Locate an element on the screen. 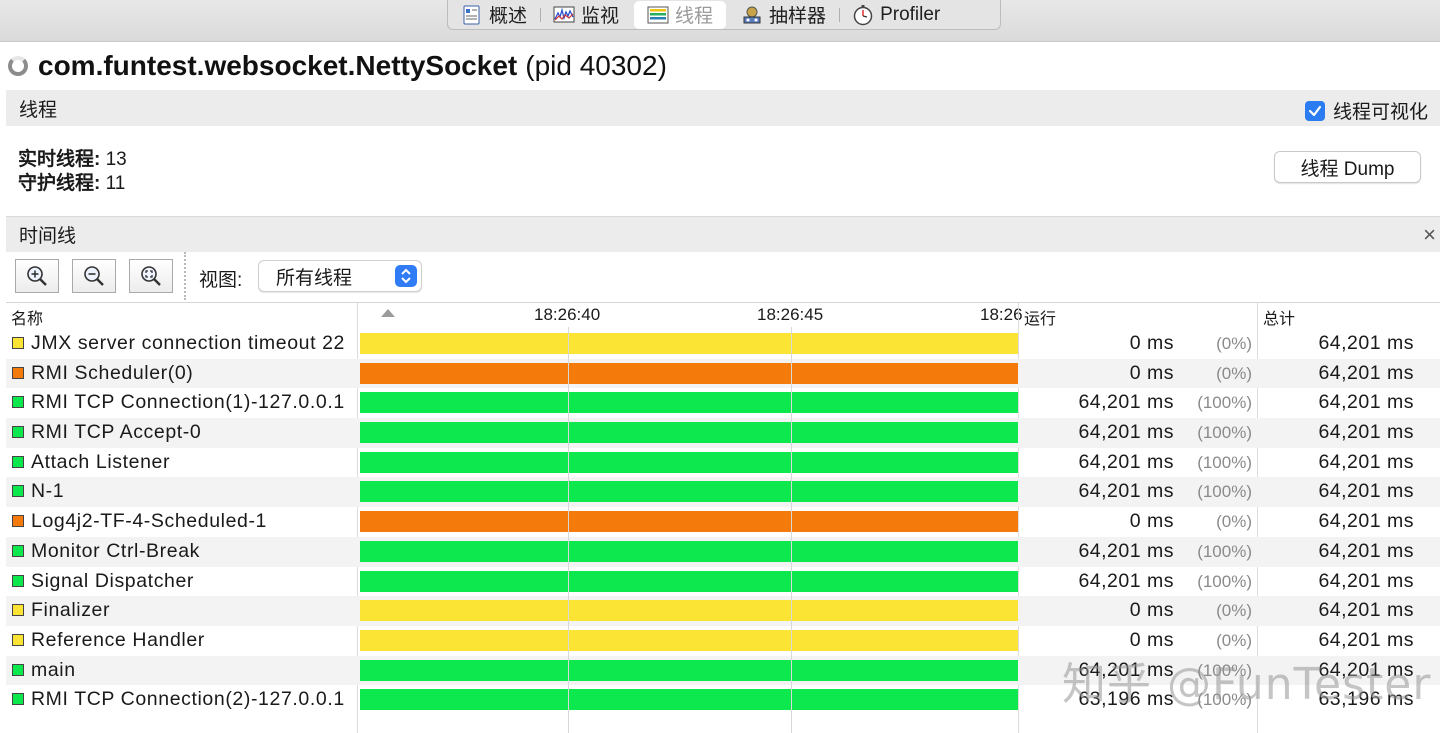 Image resolution: width=1440 pixels, height=733 pixels. table-row: N-1 64,201 ms (100%) 64,201 ms is located at coordinates (723, 492).